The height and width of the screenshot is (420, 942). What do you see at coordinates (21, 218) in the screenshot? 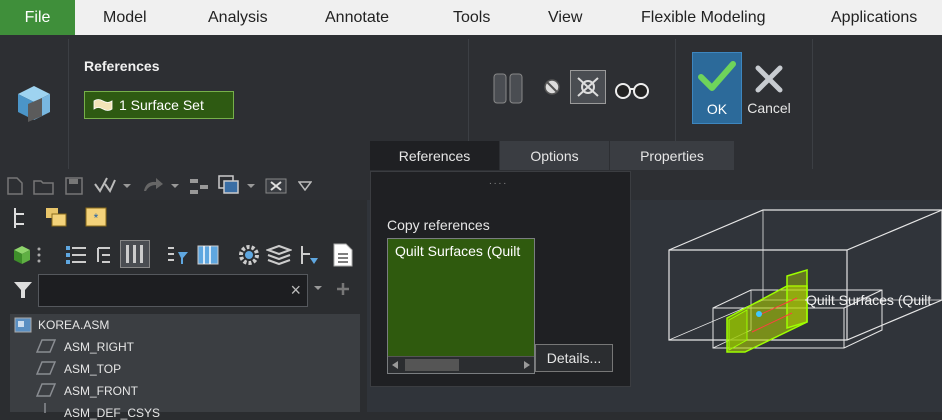
I see `model-tree-tab-icon` at bounding box center [21, 218].